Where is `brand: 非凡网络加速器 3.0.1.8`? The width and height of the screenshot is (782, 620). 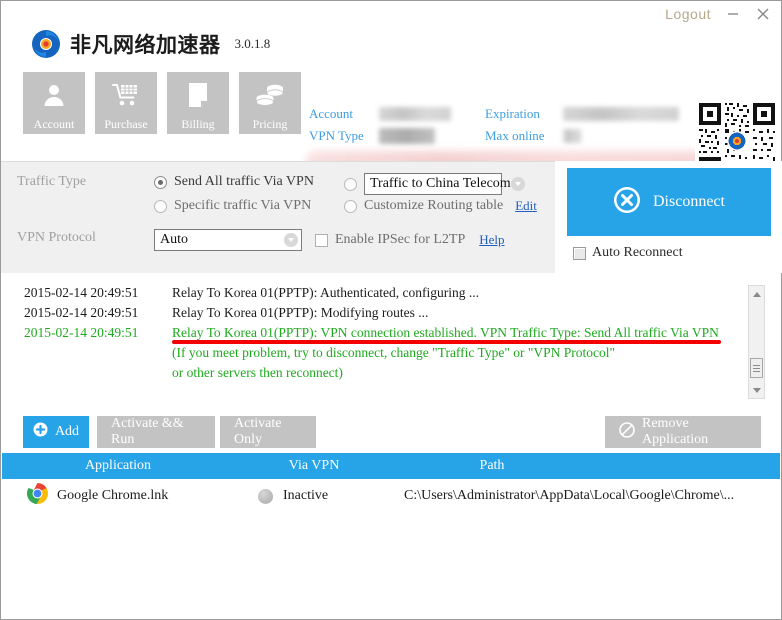
brand: 非凡网络加速器 3.0.1.8 is located at coordinates (150, 44).